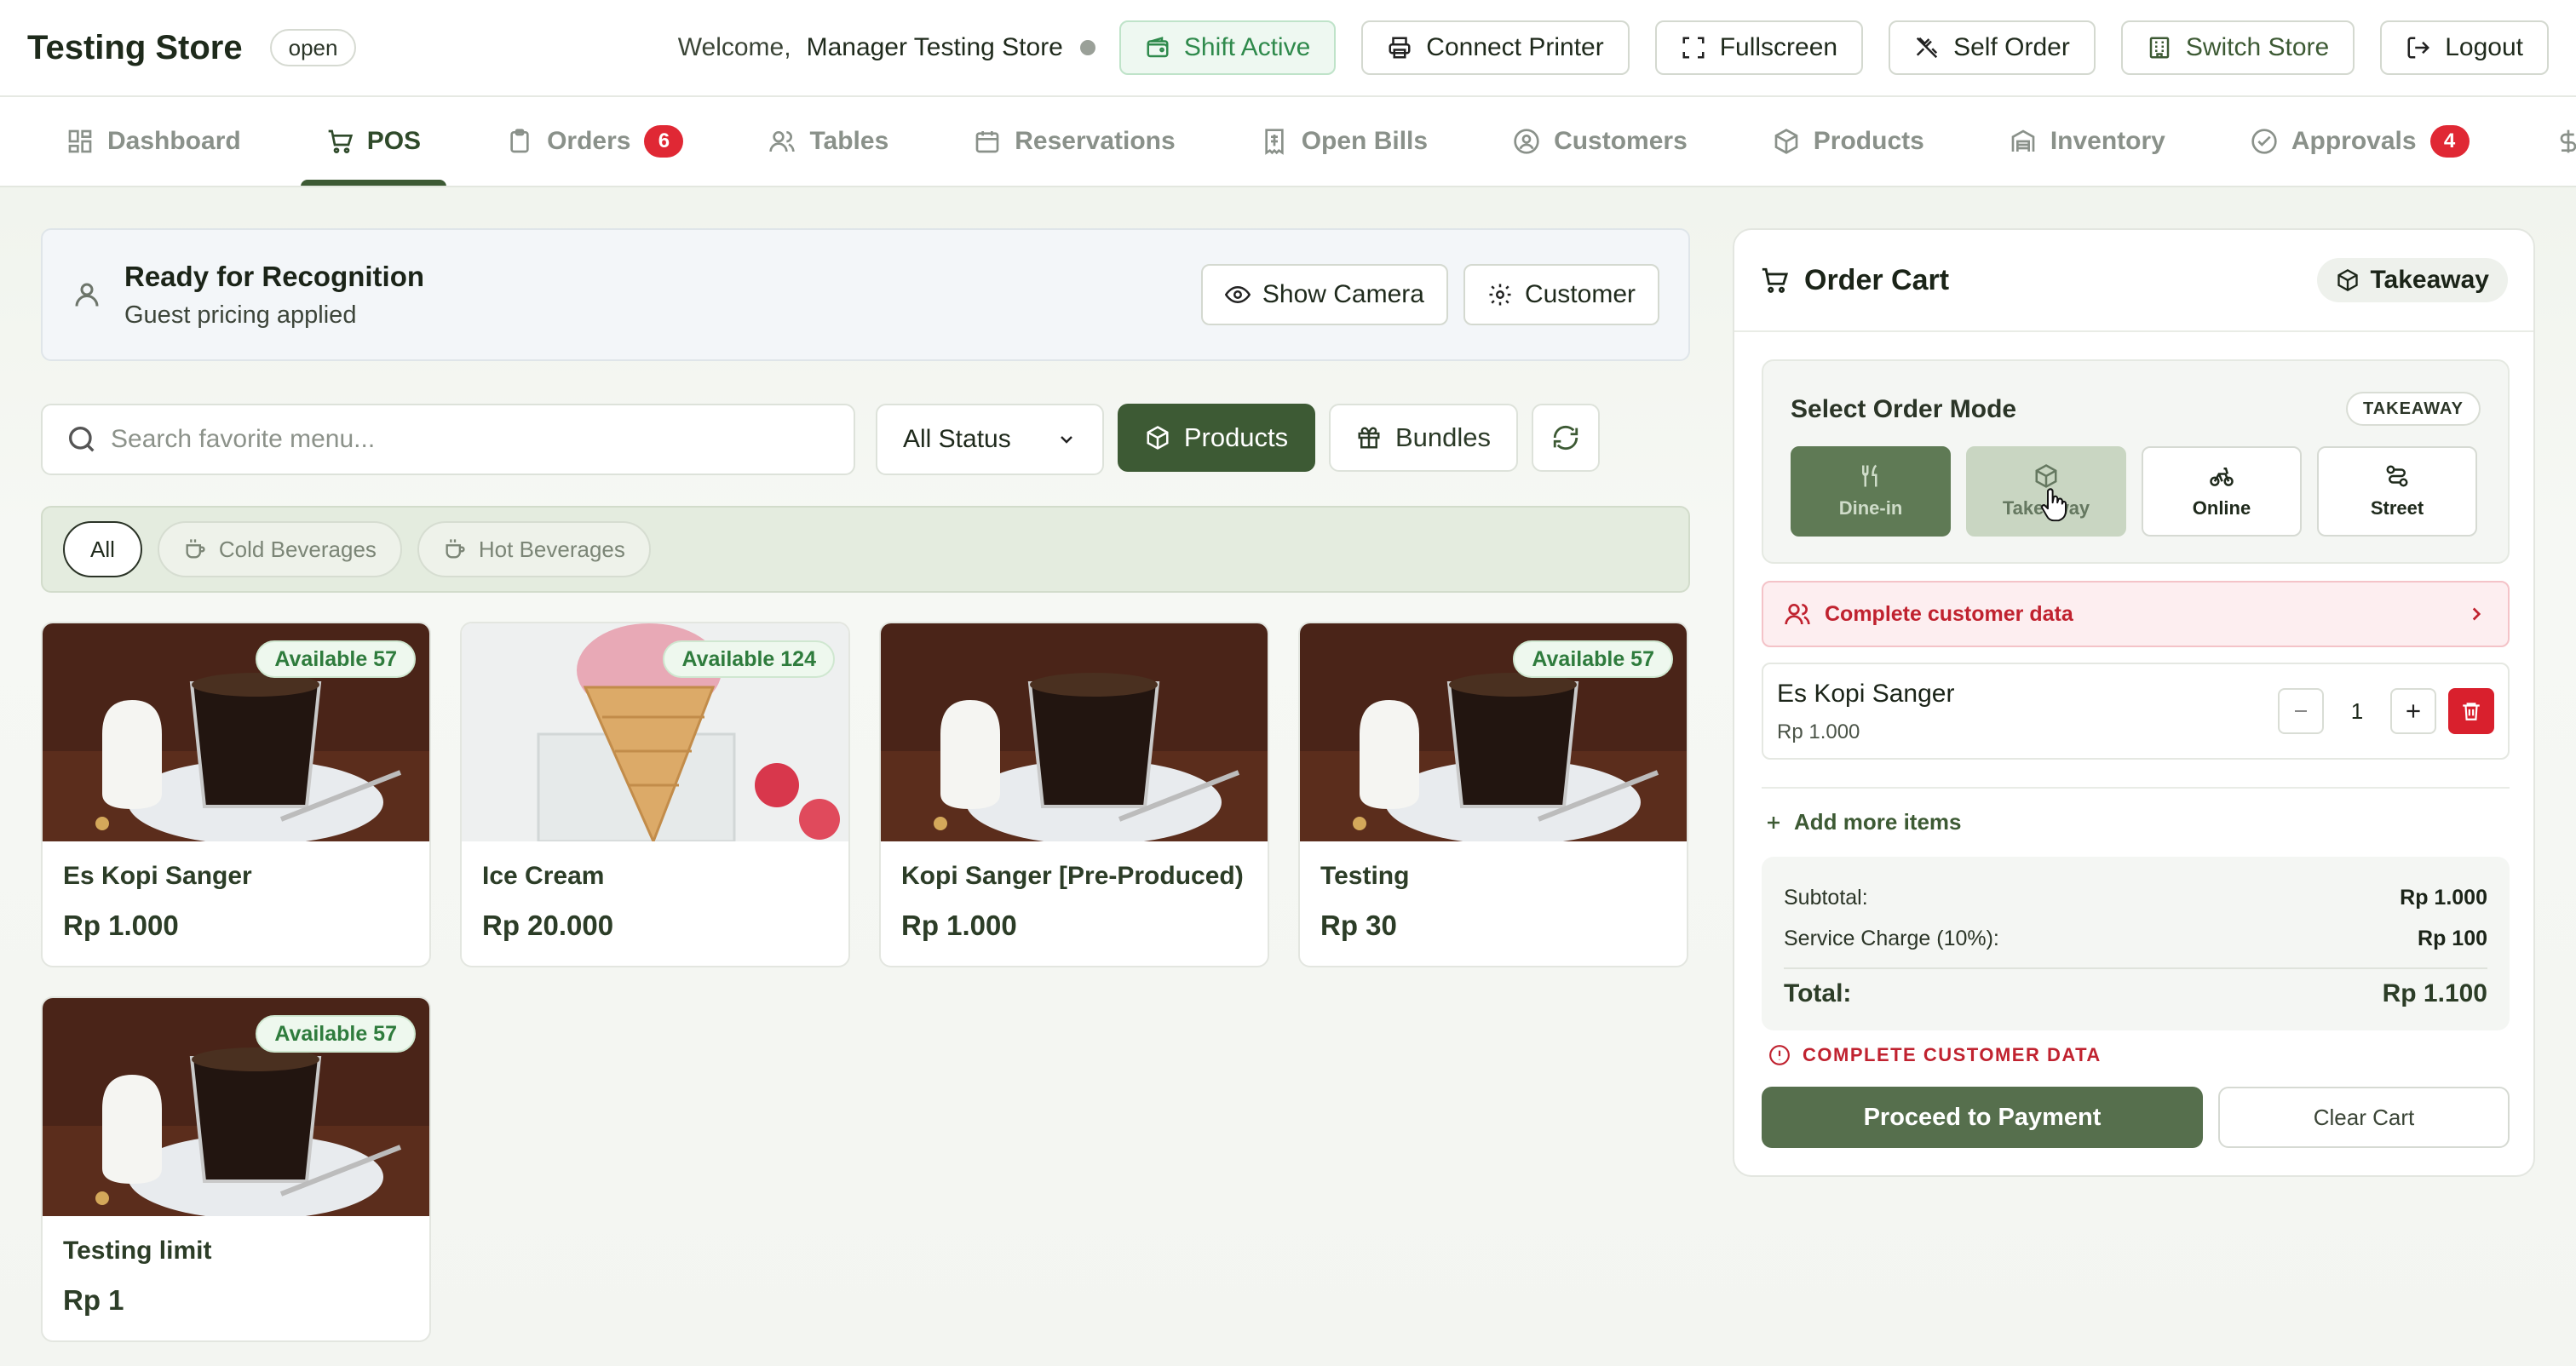 The width and height of the screenshot is (2576, 1366). I want to click on tab-orders: Orders 6, so click(595, 141).